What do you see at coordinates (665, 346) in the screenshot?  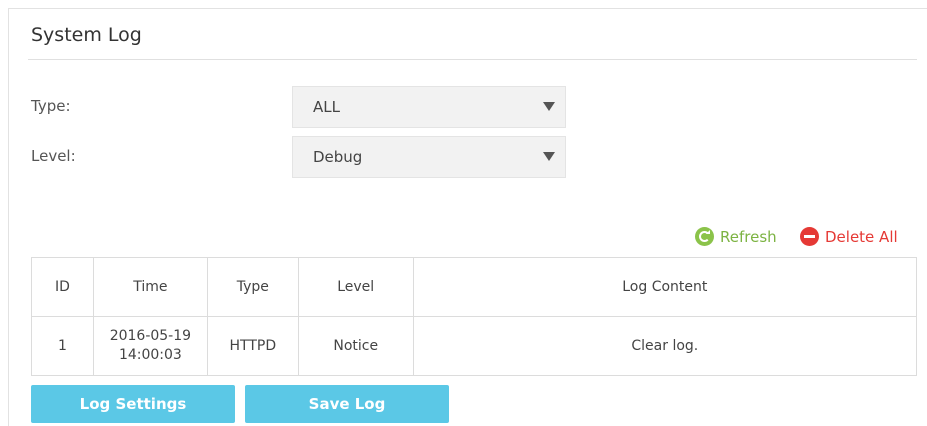 I see `cell-log-content: Clear log.` at bounding box center [665, 346].